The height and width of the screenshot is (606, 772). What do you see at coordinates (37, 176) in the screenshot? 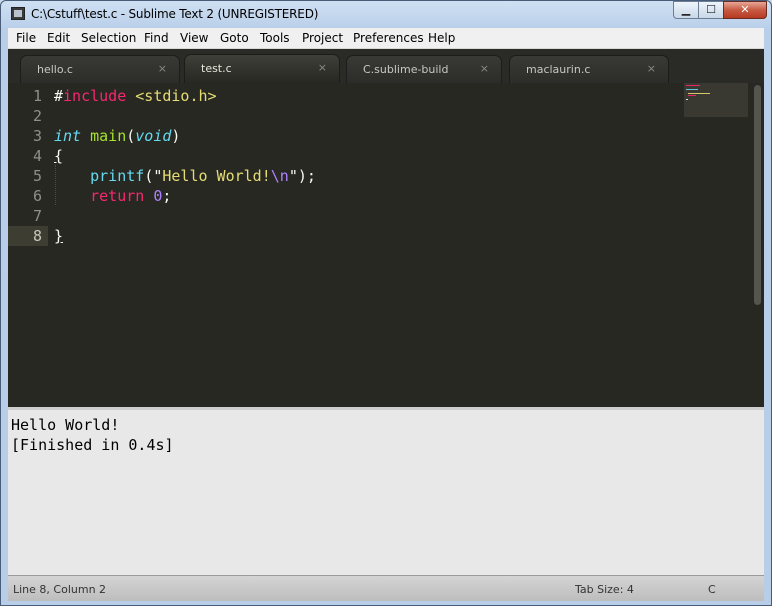
I see `line-number: 5` at bounding box center [37, 176].